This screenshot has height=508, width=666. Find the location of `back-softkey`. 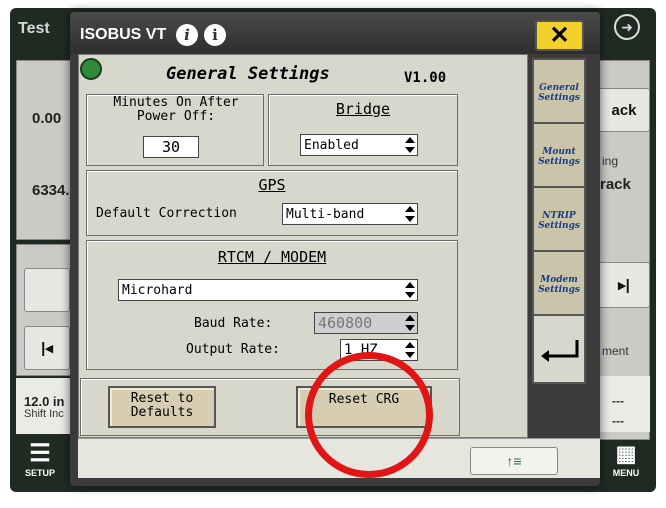

back-softkey is located at coordinates (559, 349).